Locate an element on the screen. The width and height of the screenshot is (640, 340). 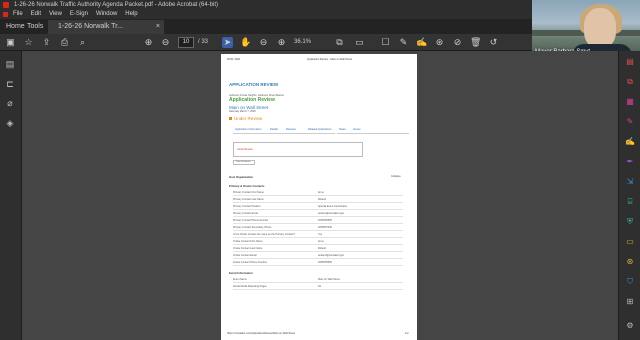
fill-sign-icon: ✒ is located at coordinates (630, 162).